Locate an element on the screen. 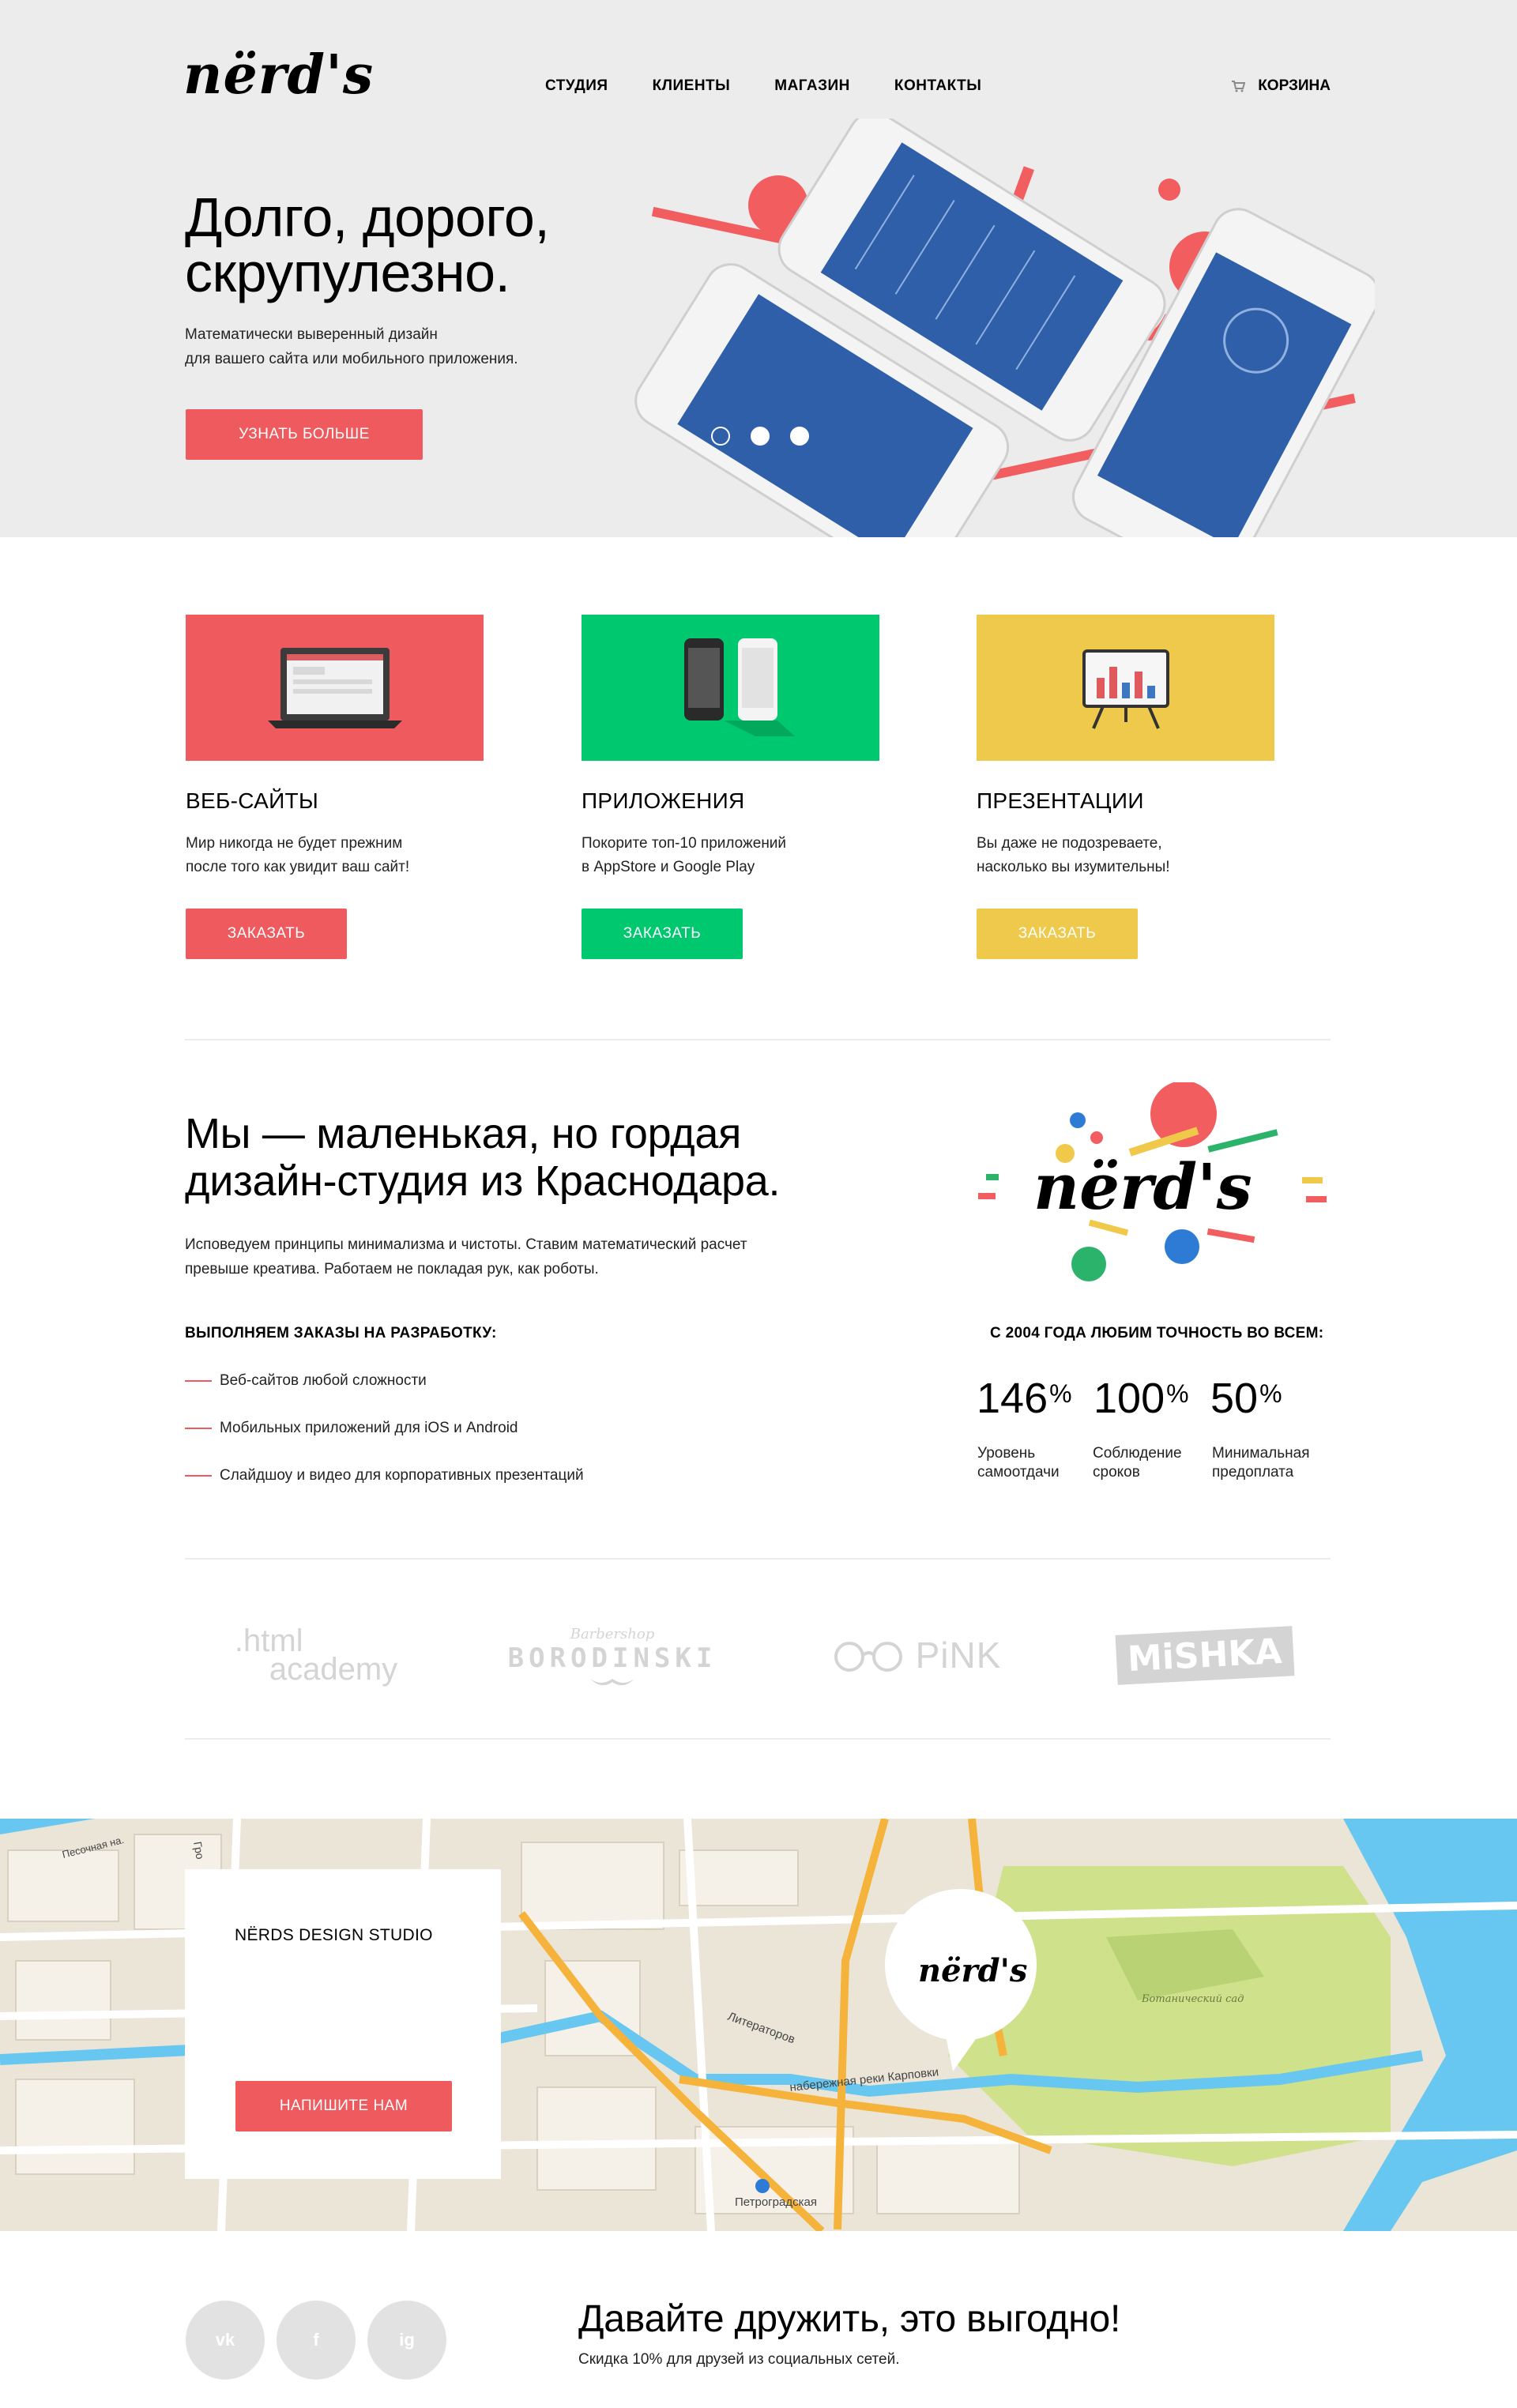  stat-value: 50% is located at coordinates (1246, 1398).